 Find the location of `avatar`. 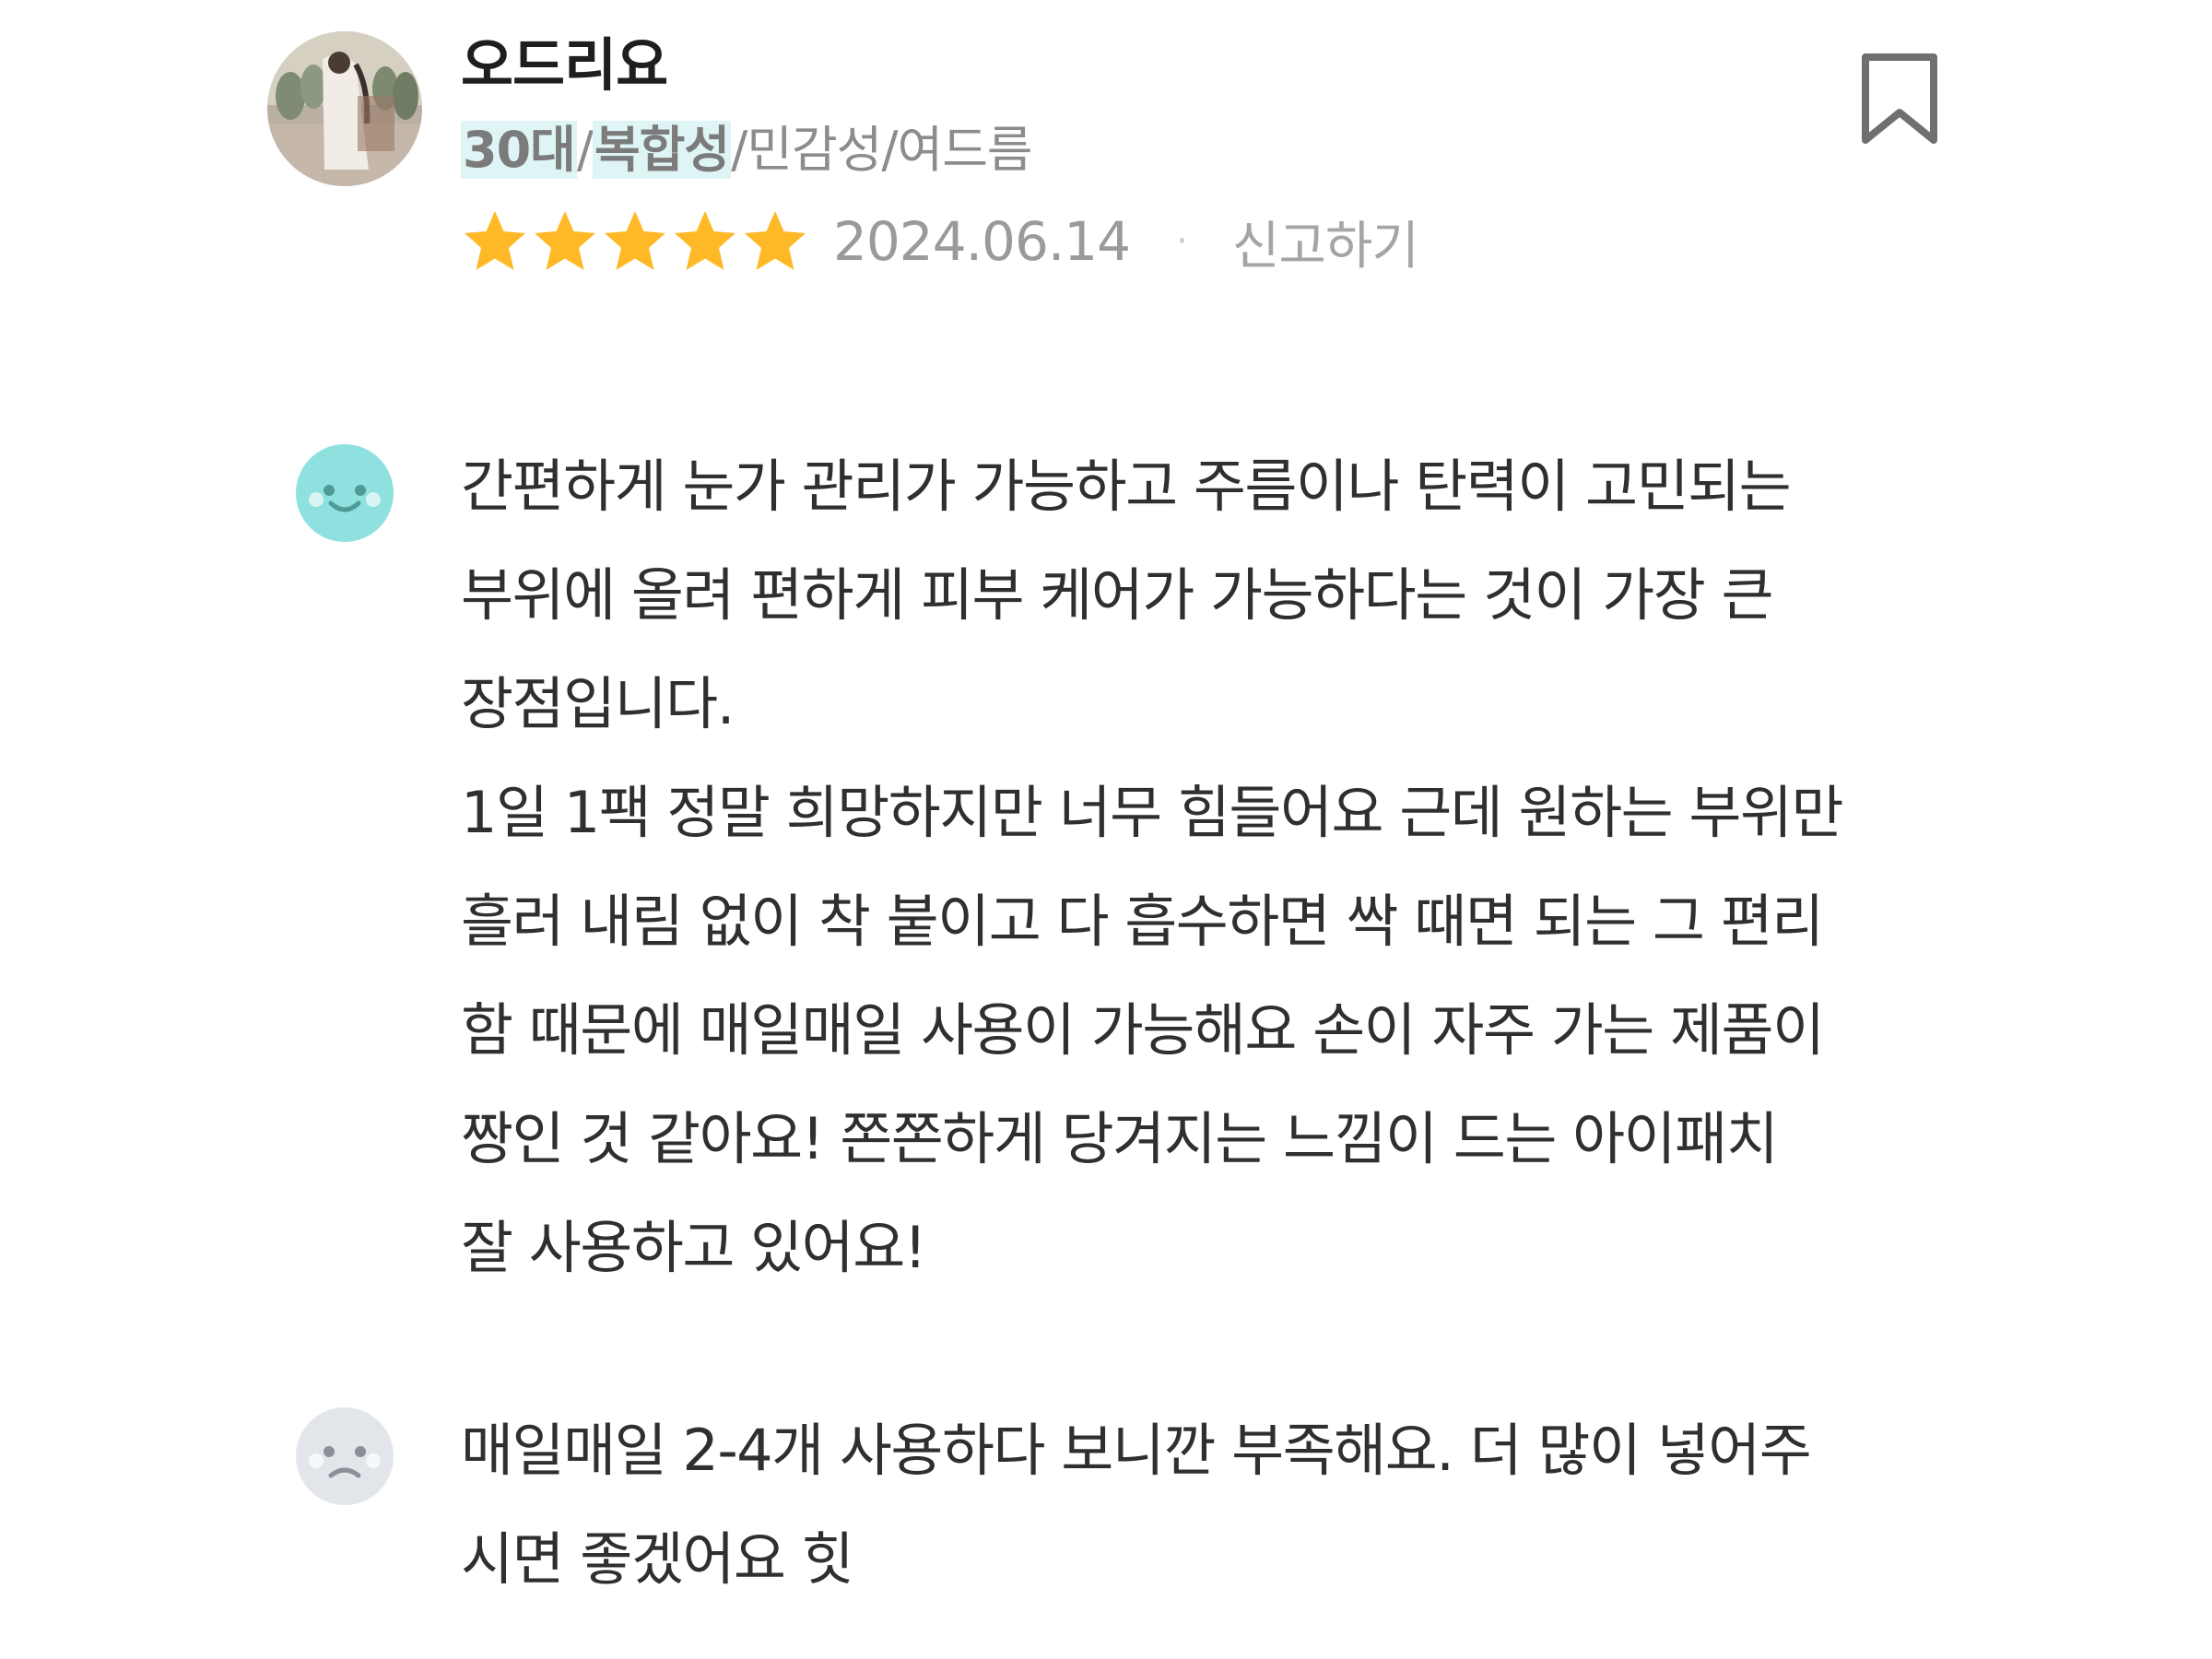

avatar is located at coordinates (344, 108).